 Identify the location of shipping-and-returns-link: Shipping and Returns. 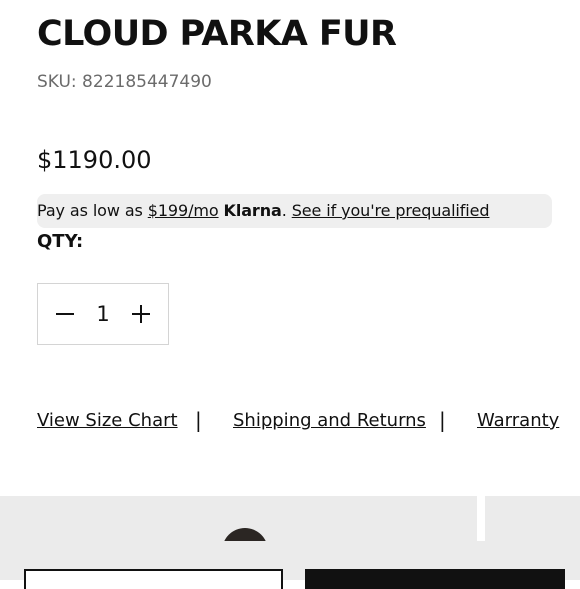
(329, 420).